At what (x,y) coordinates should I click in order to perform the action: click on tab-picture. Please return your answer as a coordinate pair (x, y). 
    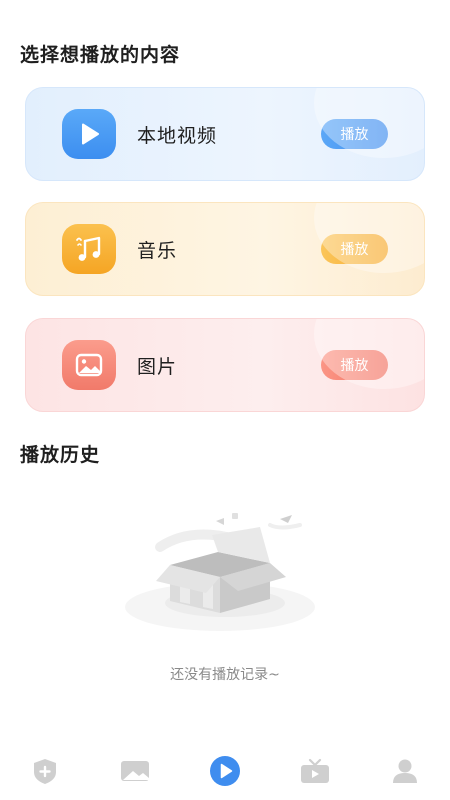
    Looking at the image, I should click on (135, 771).